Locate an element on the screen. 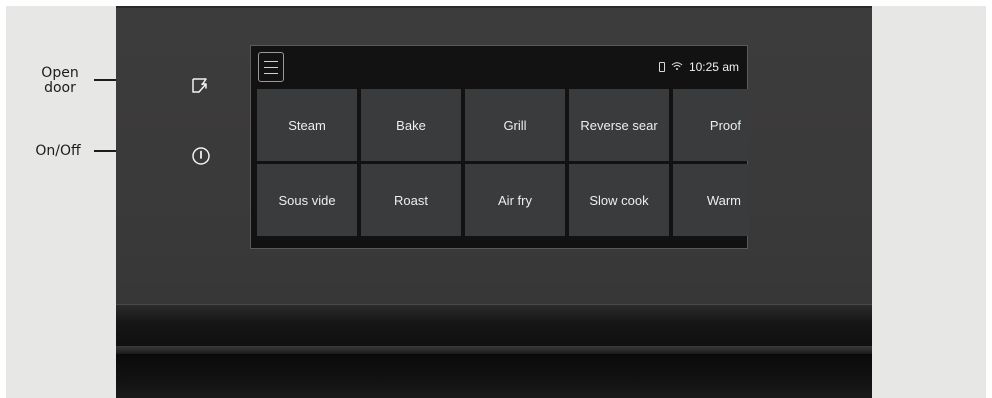 The height and width of the screenshot is (398, 992). on-off-label: On/Off is located at coordinates (58, 151).